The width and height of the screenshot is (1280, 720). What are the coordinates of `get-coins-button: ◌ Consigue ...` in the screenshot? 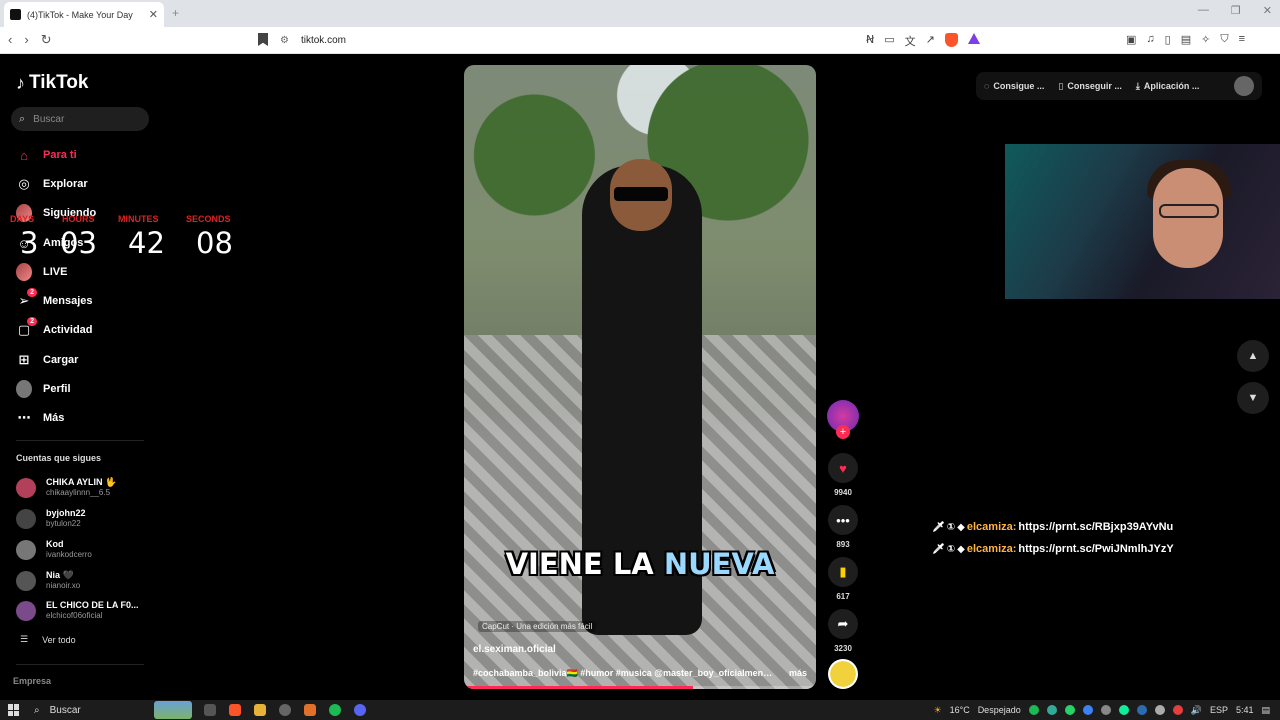 It's located at (1014, 86).